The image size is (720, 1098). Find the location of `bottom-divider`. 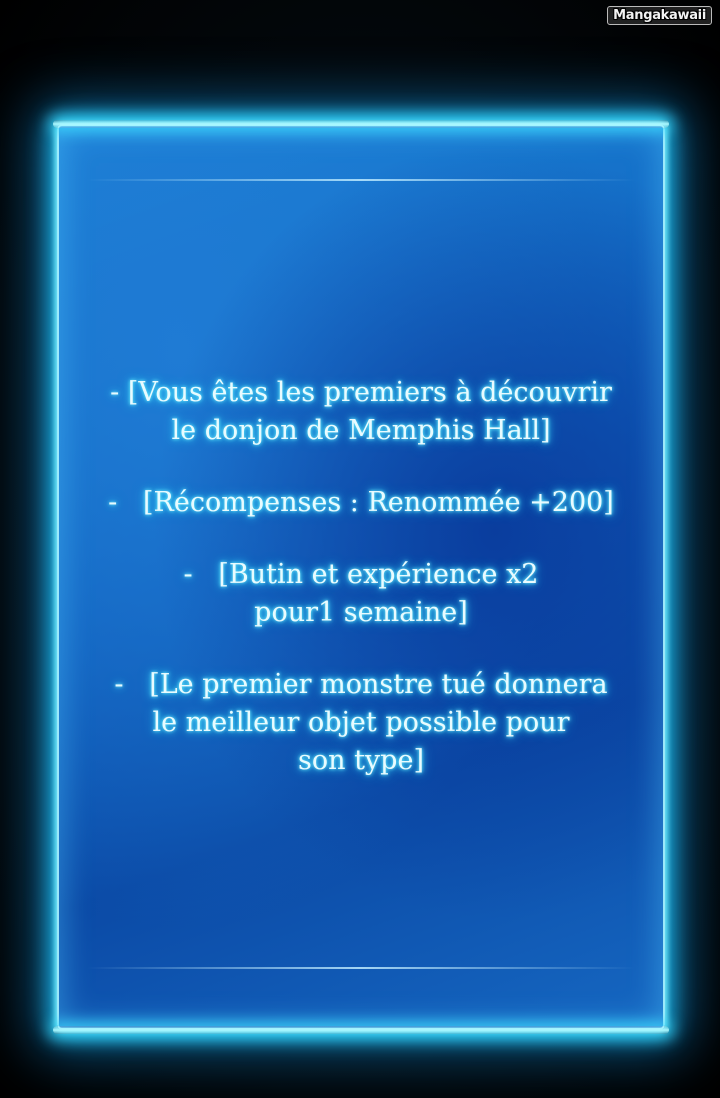

bottom-divider is located at coordinates (361, 968).